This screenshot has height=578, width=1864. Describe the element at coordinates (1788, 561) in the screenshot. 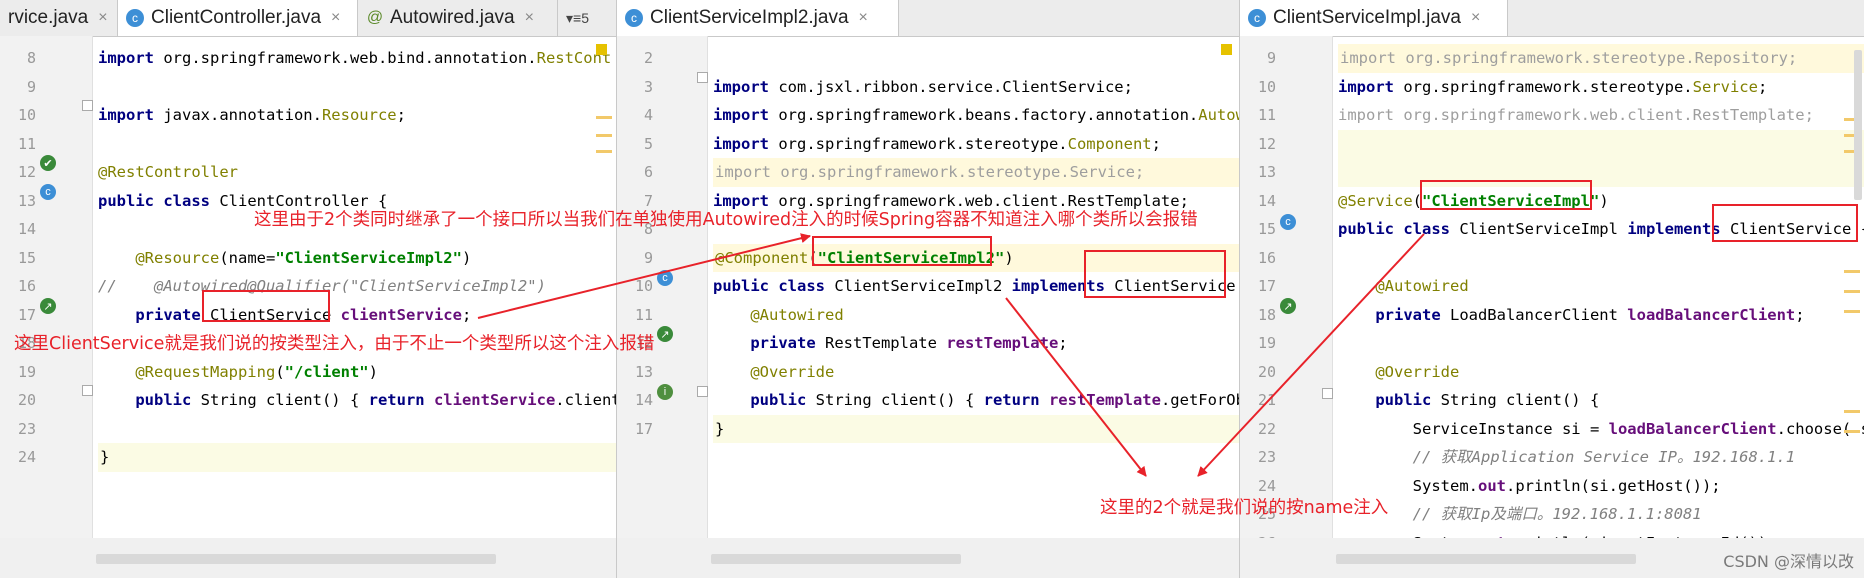

I see `watermark: CSDN @深情以改` at that location.